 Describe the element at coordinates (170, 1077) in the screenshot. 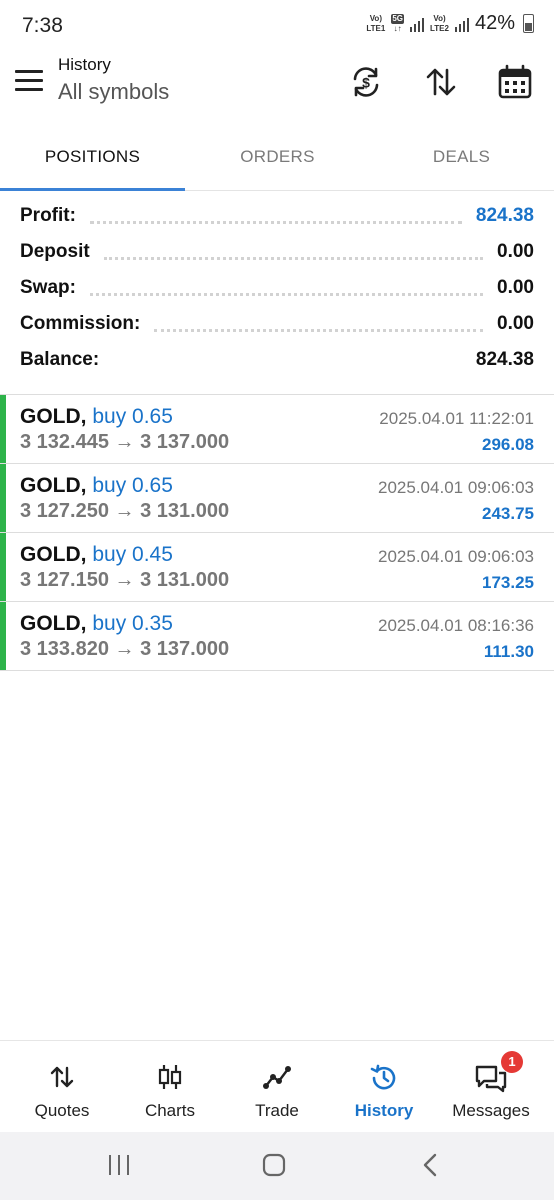

I see `charts-icon` at that location.